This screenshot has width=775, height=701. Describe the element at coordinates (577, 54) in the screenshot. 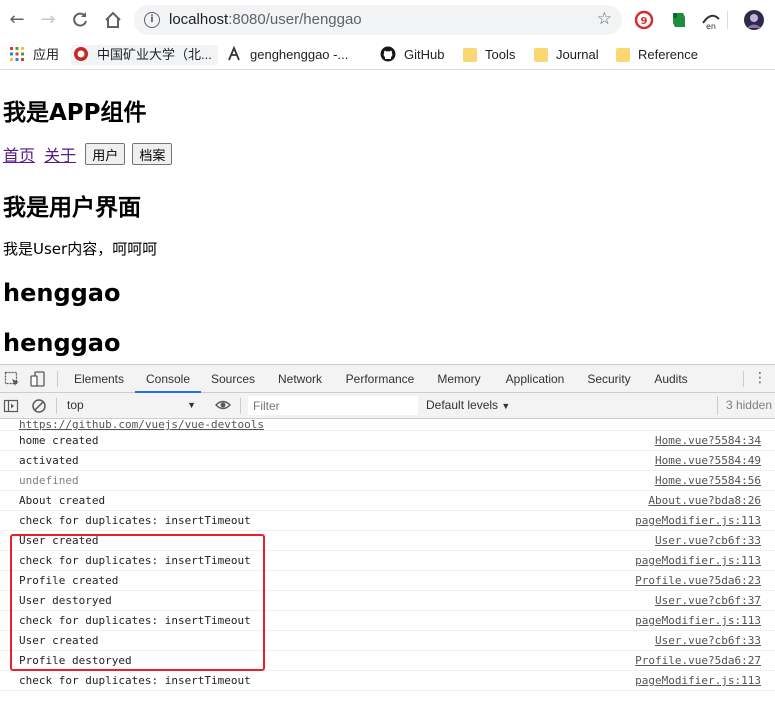

I see `bookmark-label: Journal` at that location.